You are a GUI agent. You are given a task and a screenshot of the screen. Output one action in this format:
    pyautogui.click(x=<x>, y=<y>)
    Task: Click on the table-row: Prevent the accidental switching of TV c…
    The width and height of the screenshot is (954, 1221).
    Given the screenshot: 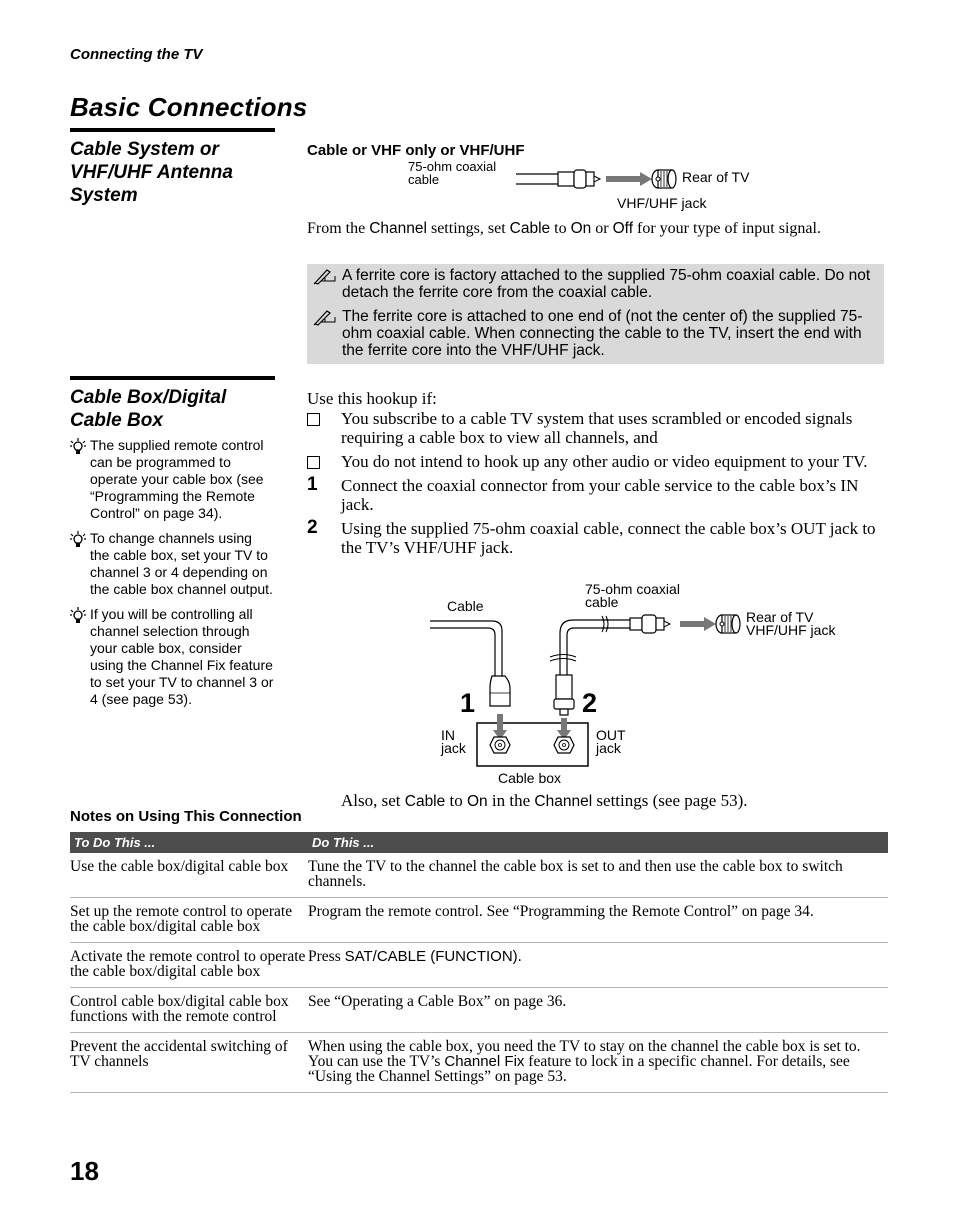 What is the action you would take?
    pyautogui.click(x=479, y=1062)
    